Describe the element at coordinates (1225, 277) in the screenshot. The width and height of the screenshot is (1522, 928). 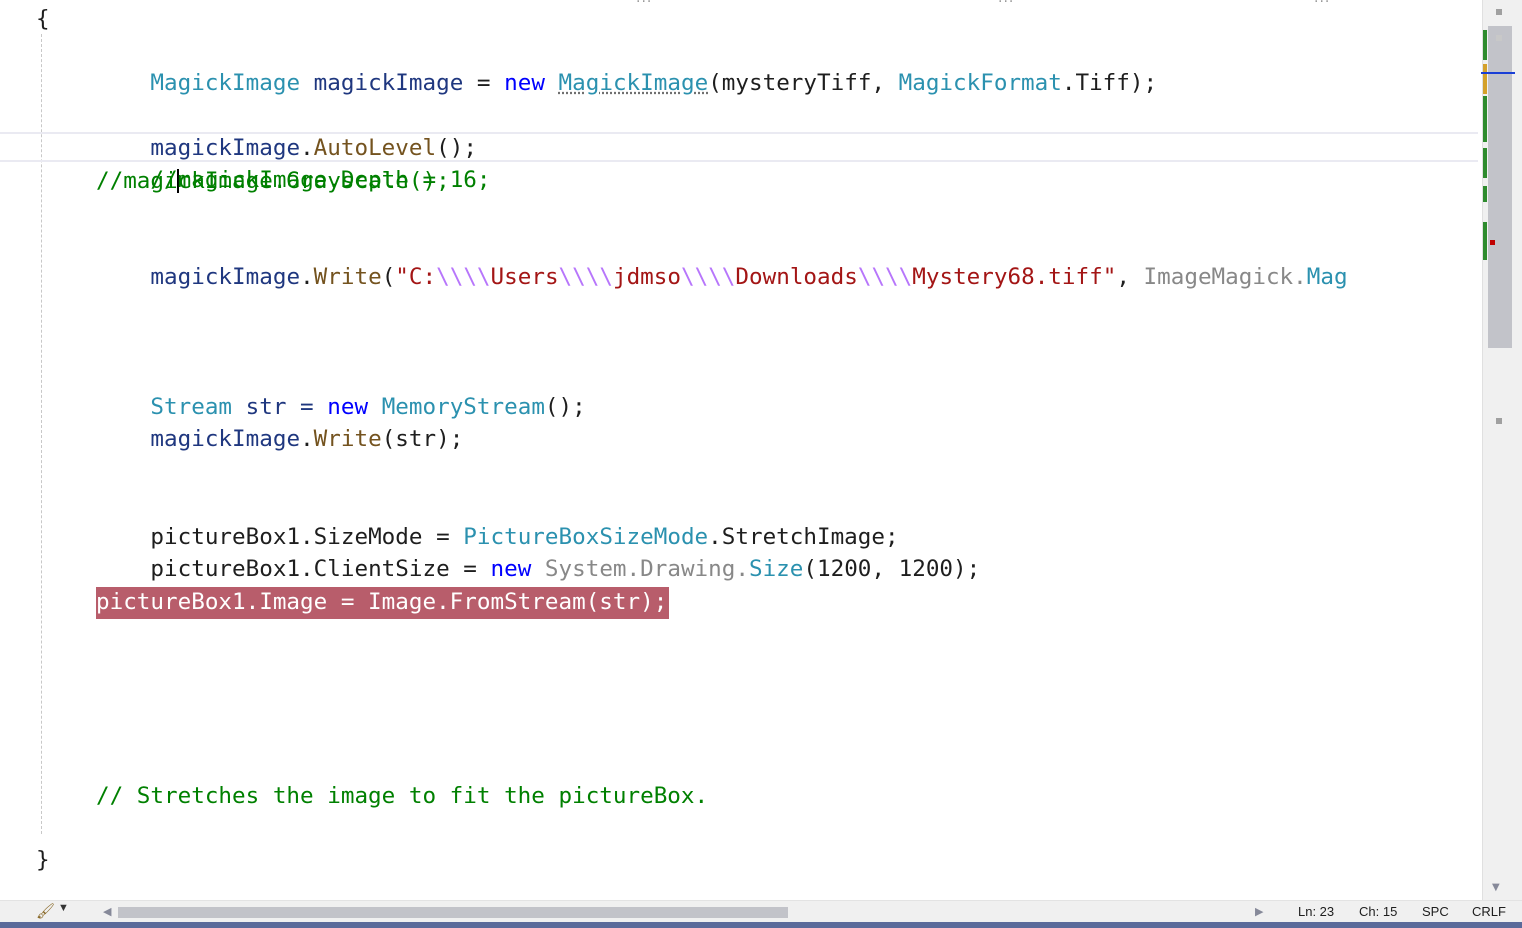
I see `namespace-token: ImageMagick.` at that location.